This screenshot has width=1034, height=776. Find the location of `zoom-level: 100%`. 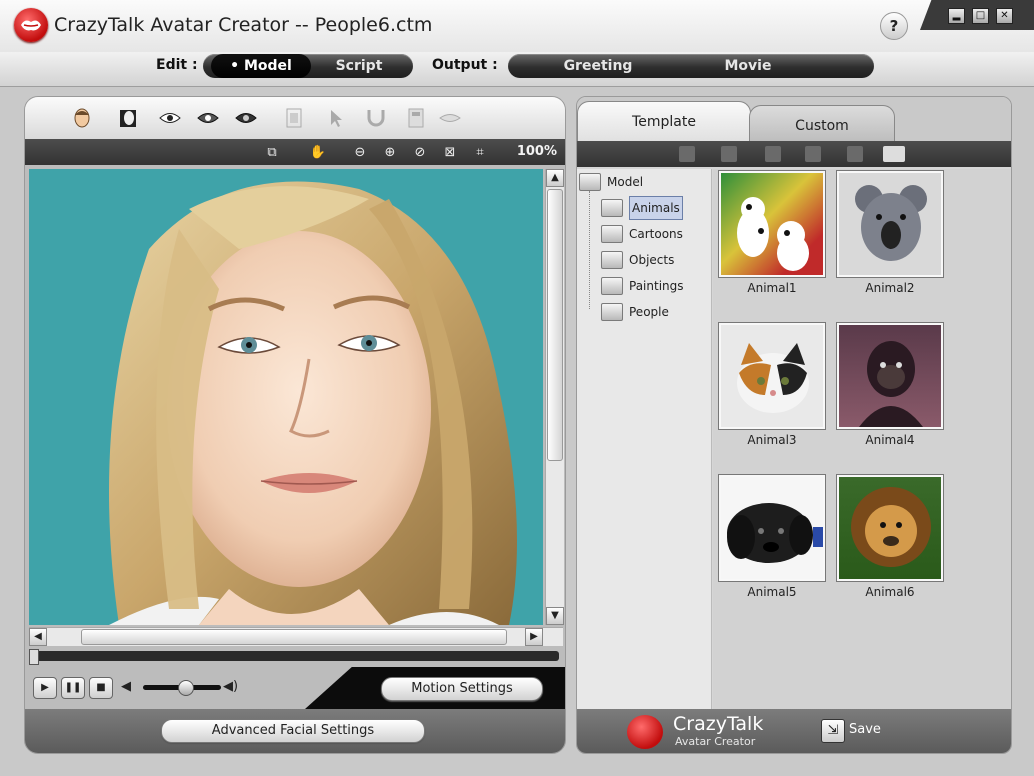

zoom-level: 100% is located at coordinates (536, 151).